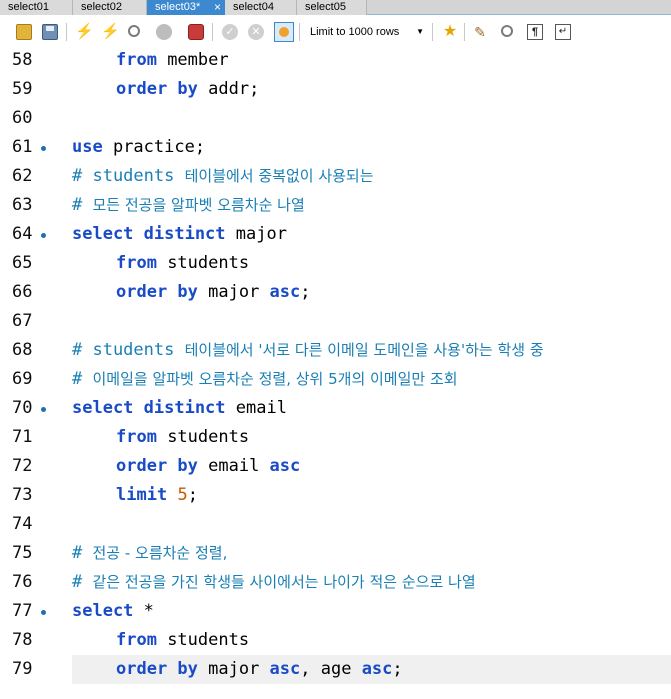 This screenshot has width=671, height=699. Describe the element at coordinates (22, 466) in the screenshot. I see `line-number: 72` at that location.